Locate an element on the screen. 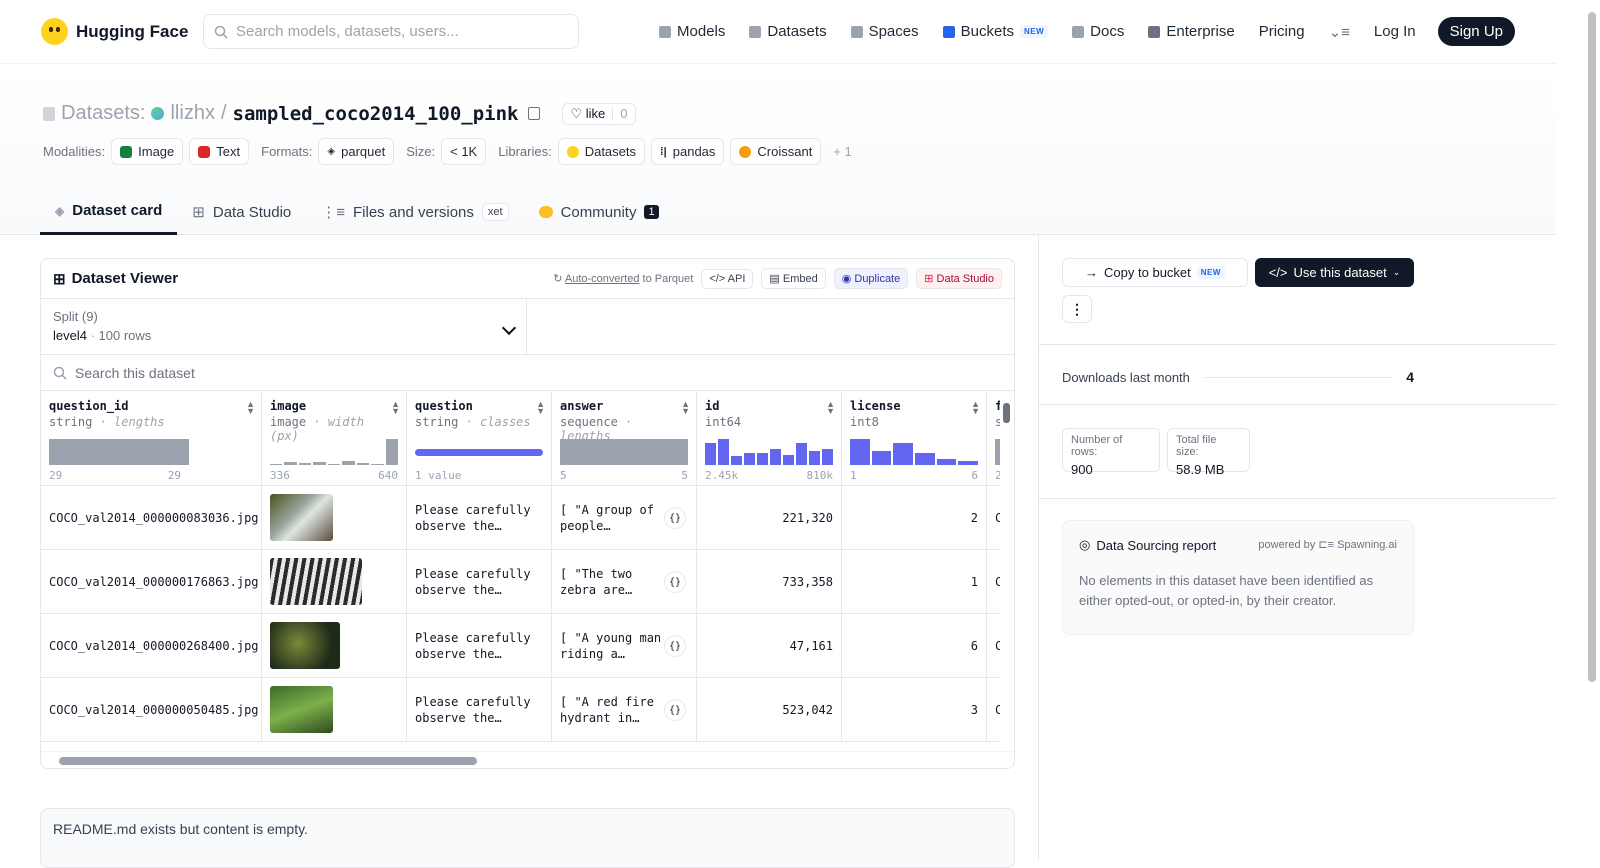 The height and width of the screenshot is (868, 1600). auto-converted-link: Auto-converted is located at coordinates (602, 279).